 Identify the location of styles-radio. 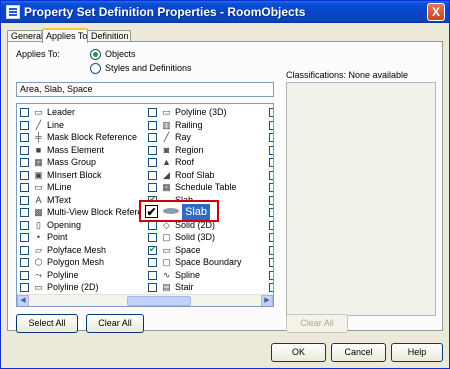
(95, 68).